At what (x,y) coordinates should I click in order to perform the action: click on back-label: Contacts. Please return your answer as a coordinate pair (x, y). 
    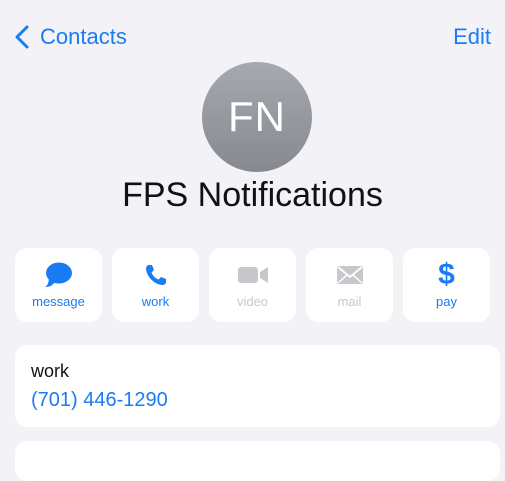
    Looking at the image, I should click on (83, 36).